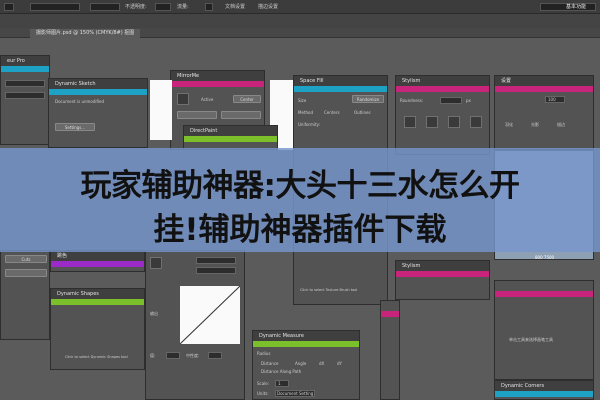  What do you see at coordinates (300, 363) in the screenshot?
I see `angle-option: Angle` at bounding box center [300, 363].